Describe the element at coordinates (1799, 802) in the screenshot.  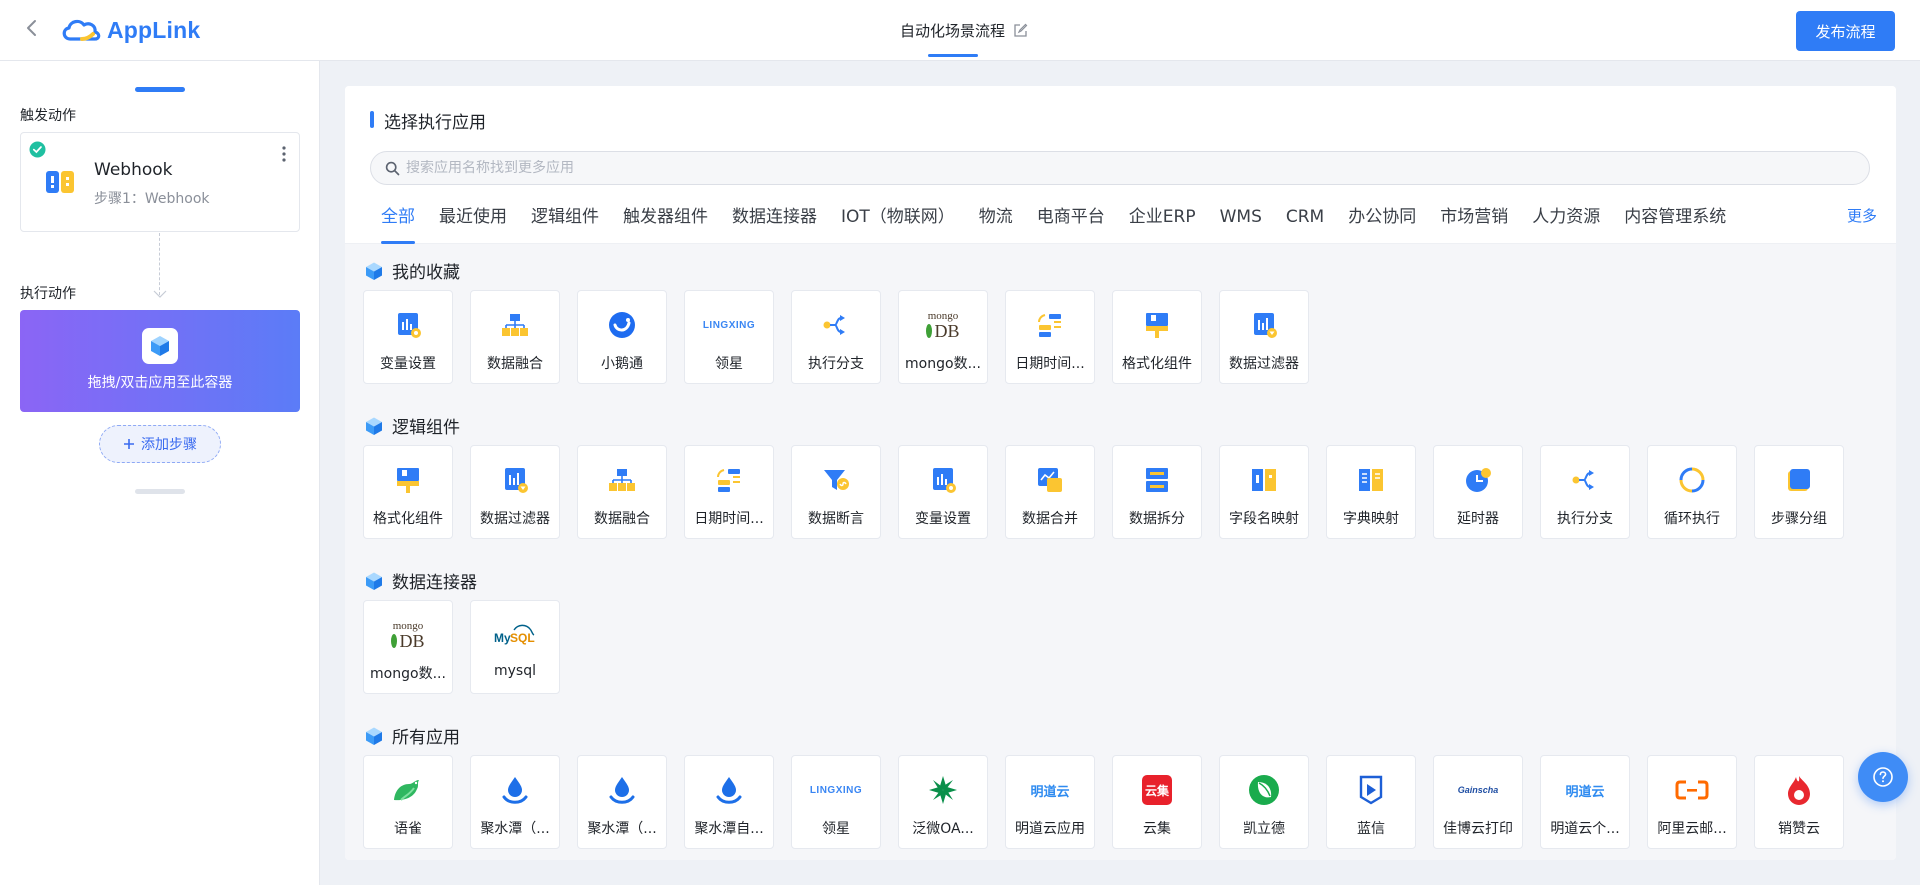
I see `app-tile: 销赞云` at that location.